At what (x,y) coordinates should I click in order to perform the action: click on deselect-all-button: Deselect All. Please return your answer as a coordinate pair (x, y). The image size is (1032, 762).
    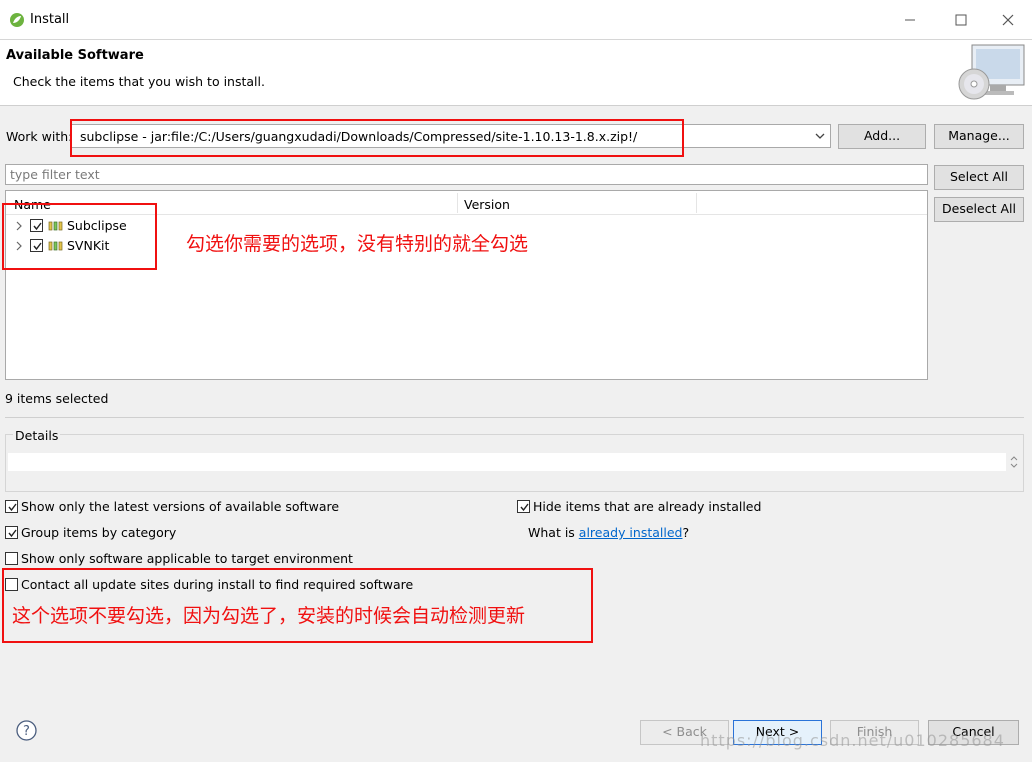
    Looking at the image, I should click on (979, 209).